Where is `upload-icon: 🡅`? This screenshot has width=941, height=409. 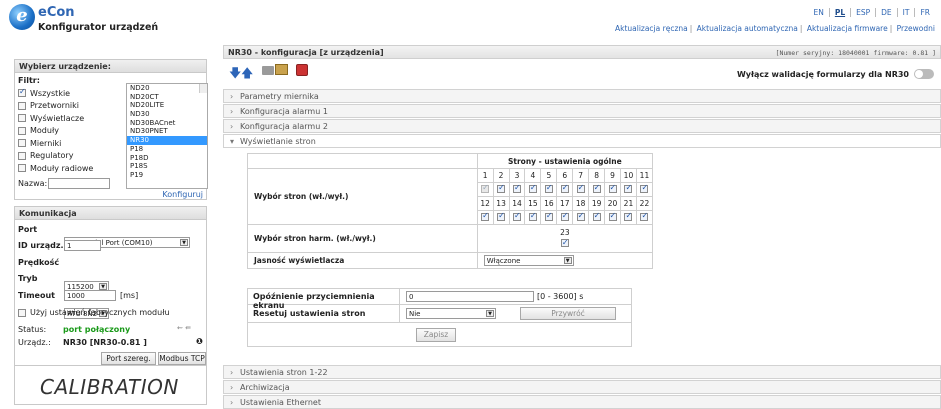 upload-icon: 🡅 is located at coordinates (247, 74).